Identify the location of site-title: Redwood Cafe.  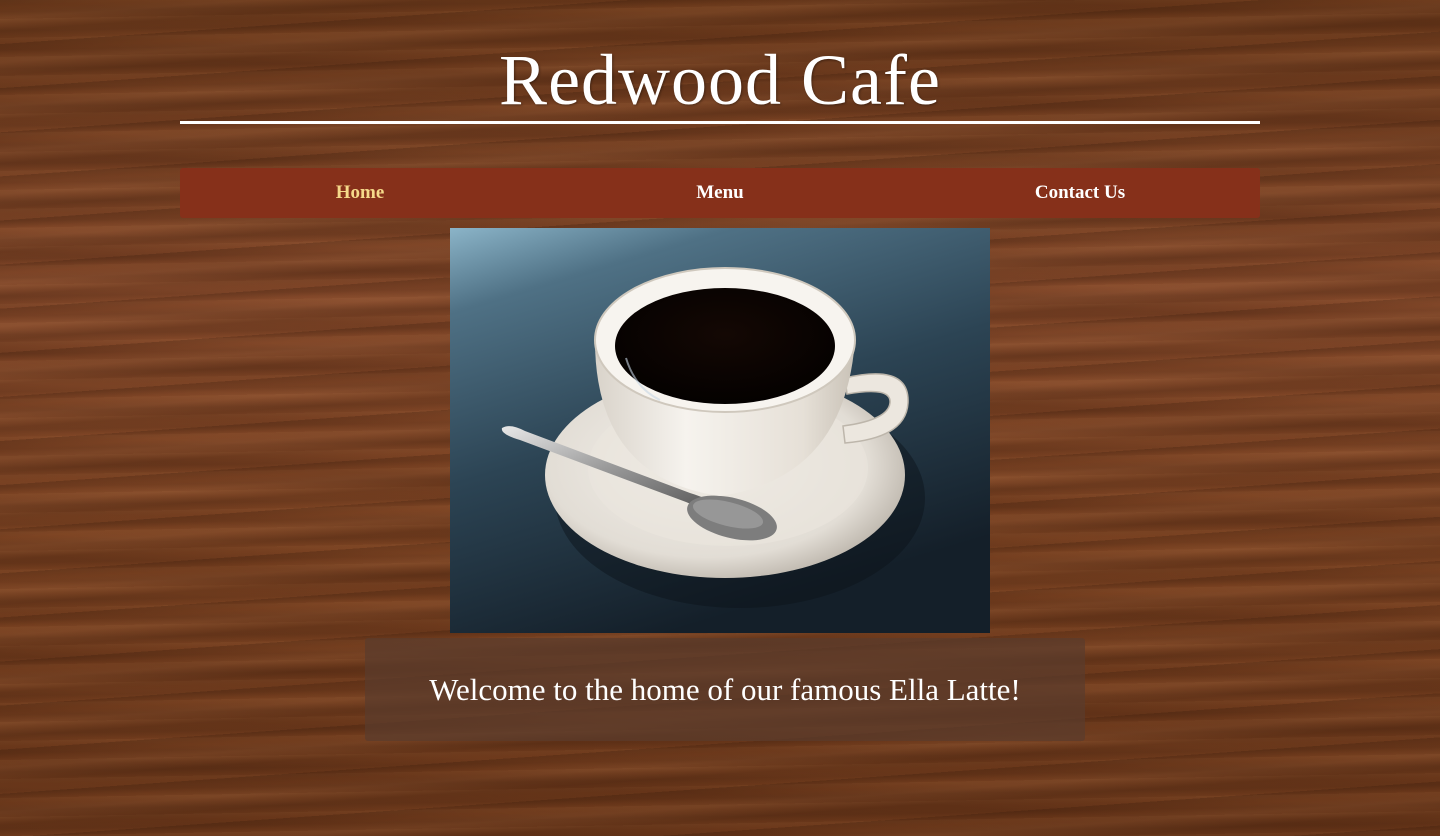
(720, 80).